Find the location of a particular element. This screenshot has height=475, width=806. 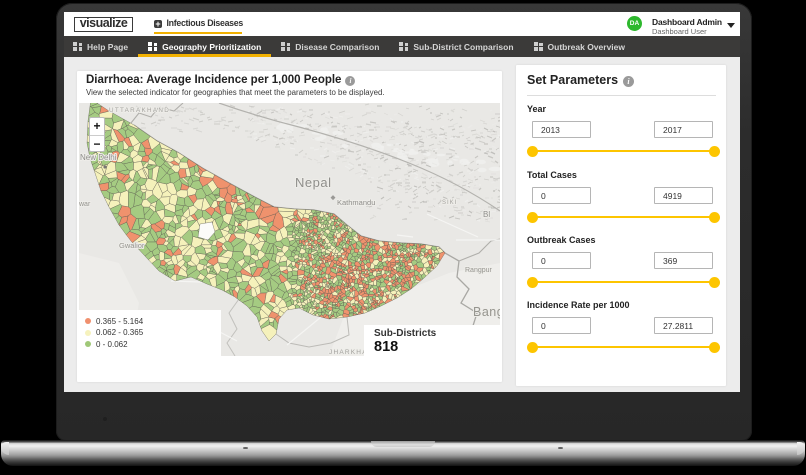

svg-text: Bl is located at coordinates (486, 214).